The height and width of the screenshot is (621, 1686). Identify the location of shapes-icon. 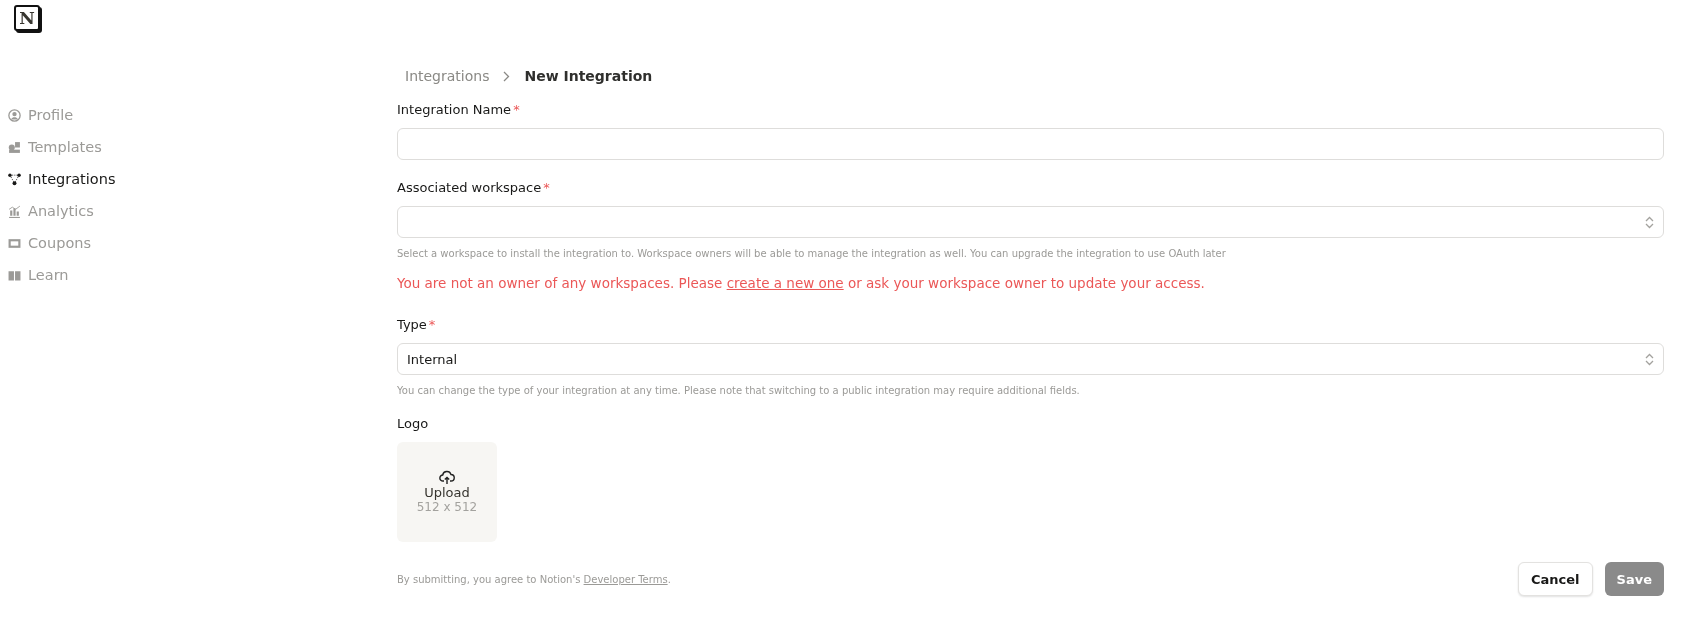
(14, 147).